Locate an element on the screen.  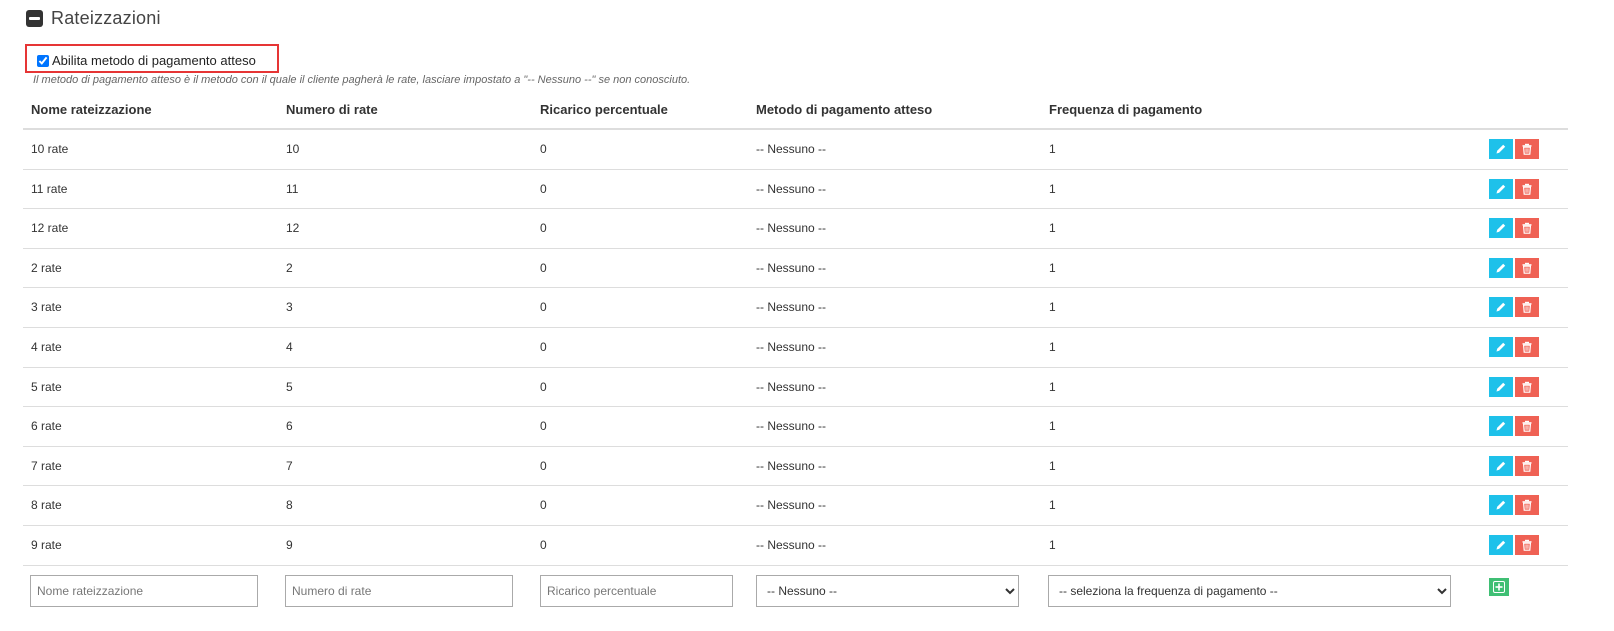
expected-payment-label: Abilita metodo di pagamento atteso is located at coordinates (154, 60).